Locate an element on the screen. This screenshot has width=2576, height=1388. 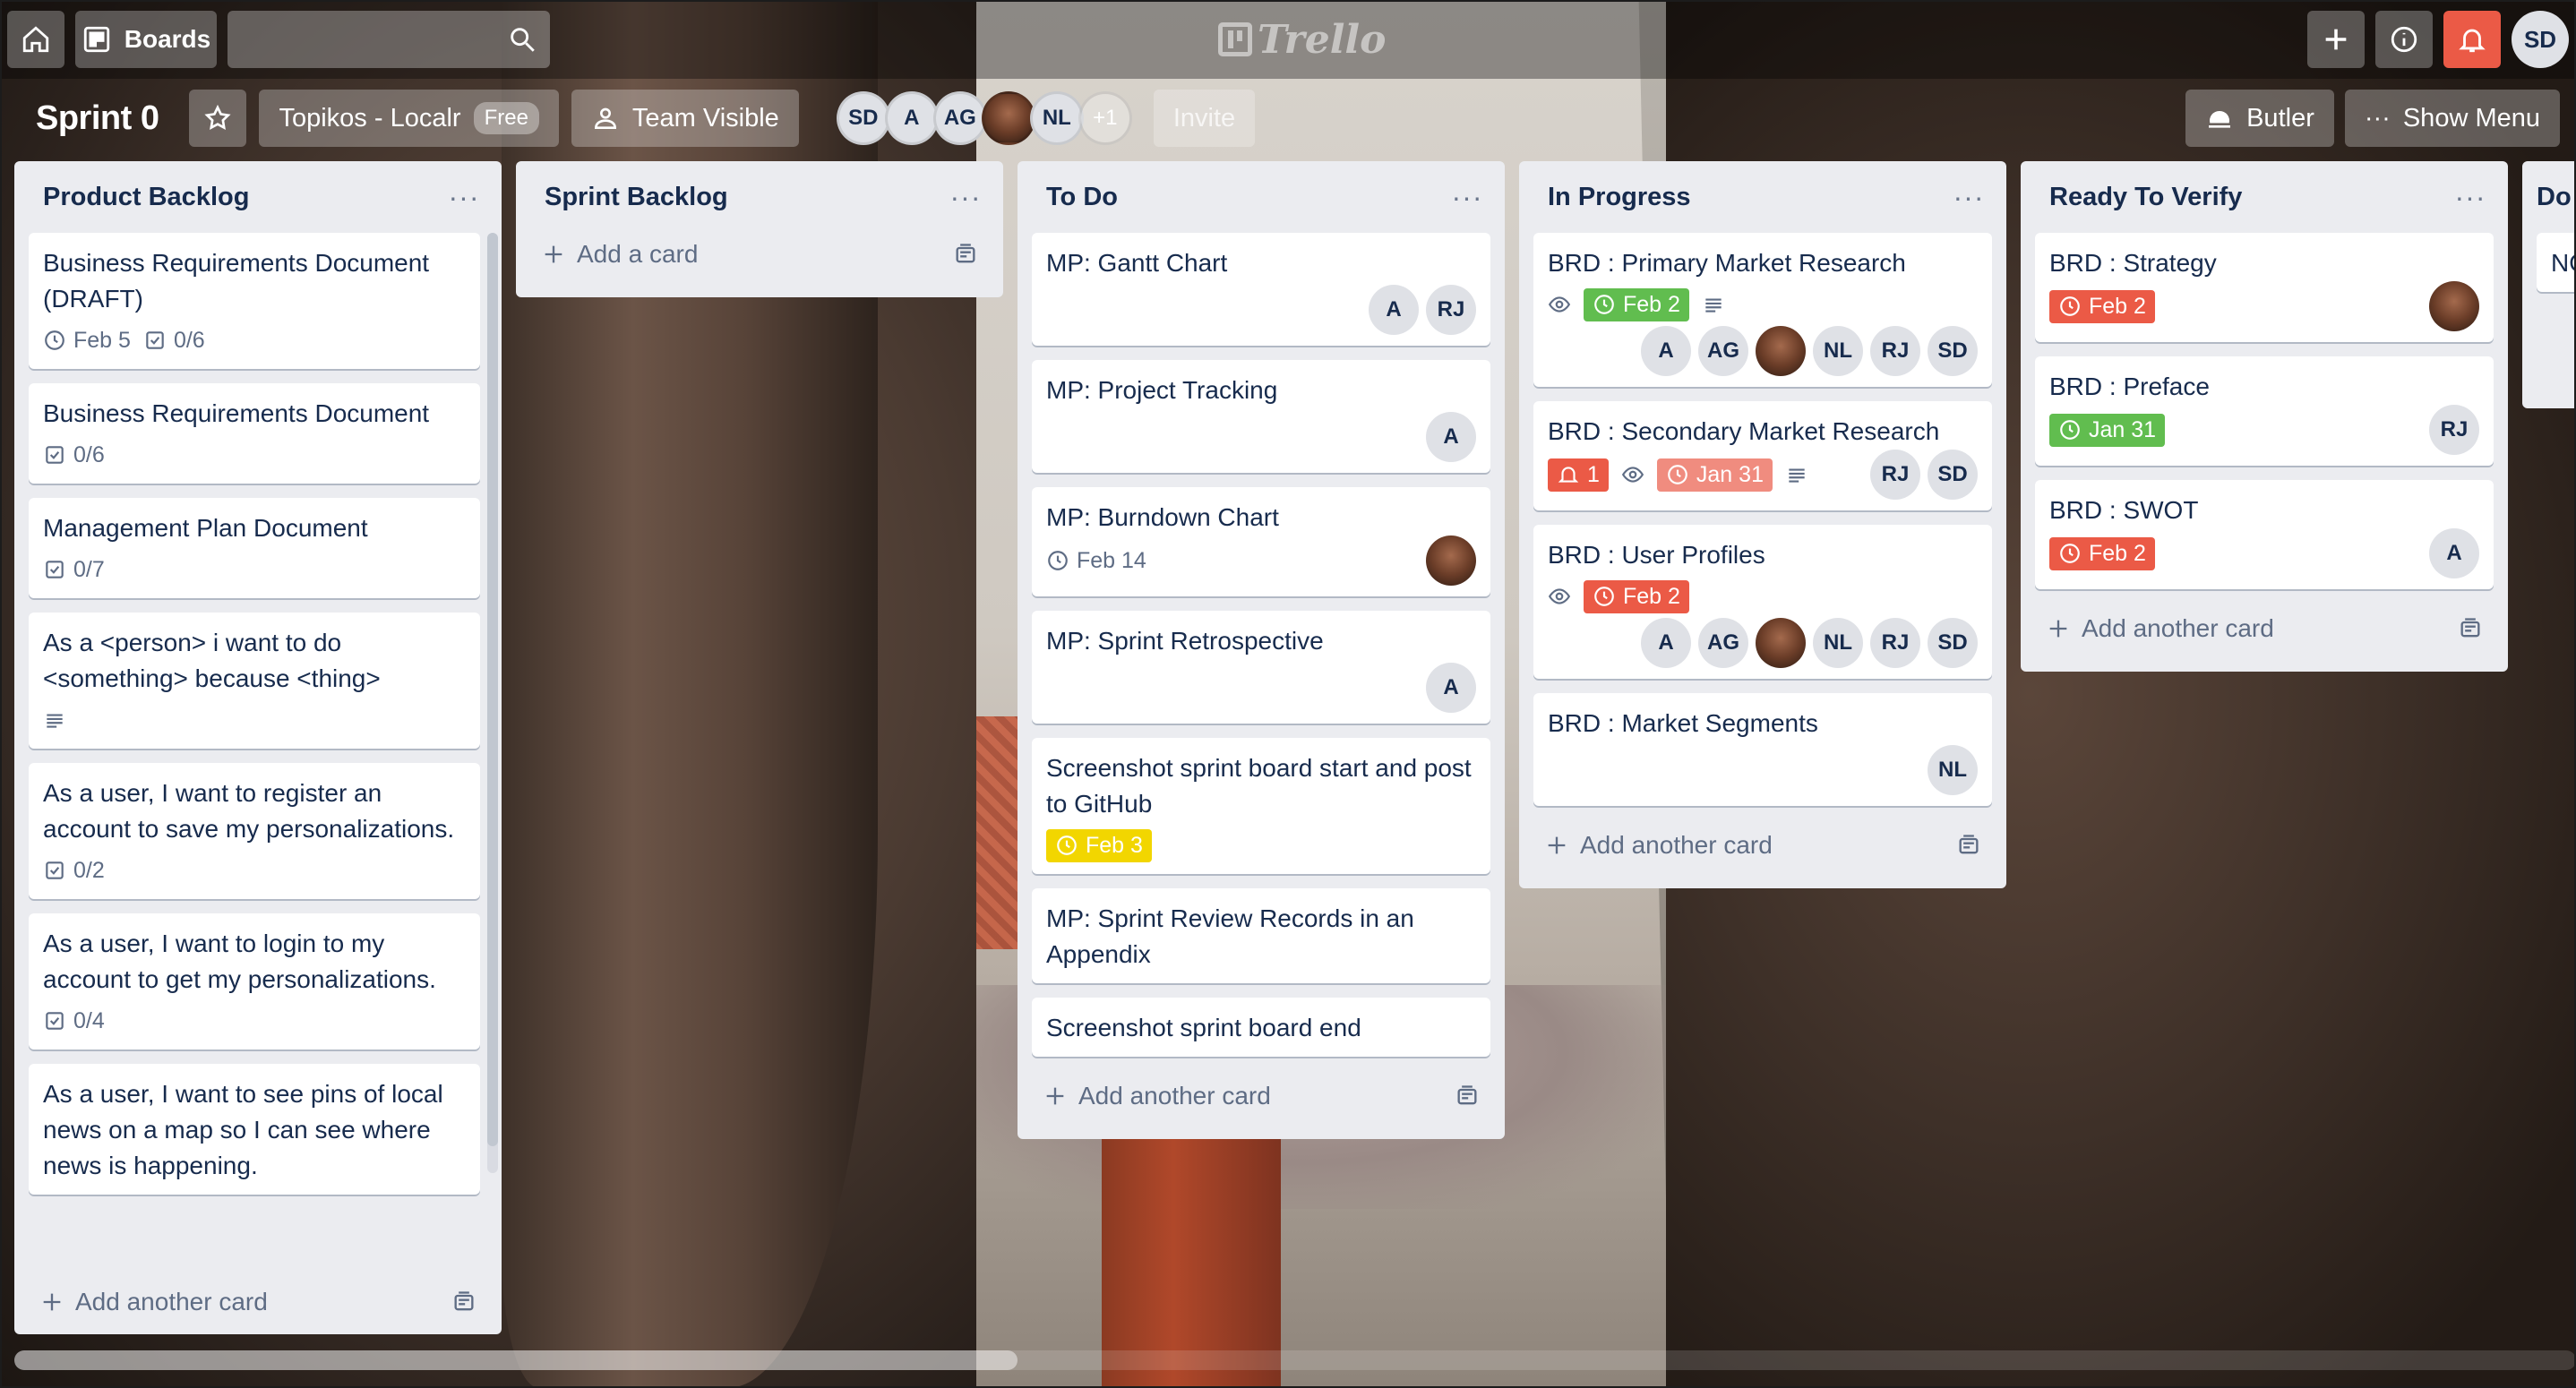
search-input is located at coordinates (389, 39).